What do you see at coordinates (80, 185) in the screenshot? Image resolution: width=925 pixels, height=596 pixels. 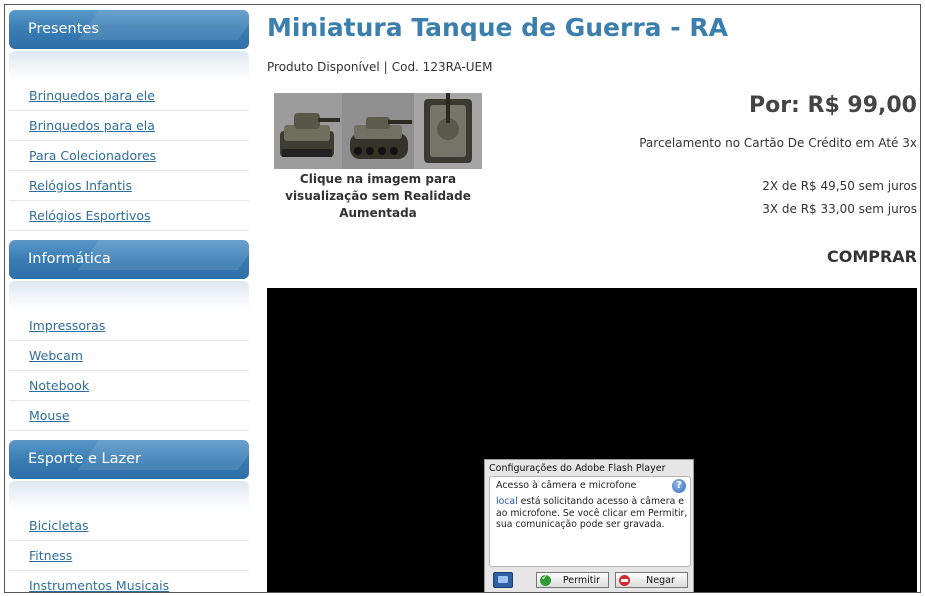 I see `category-link: Relógios Infantis` at bounding box center [80, 185].